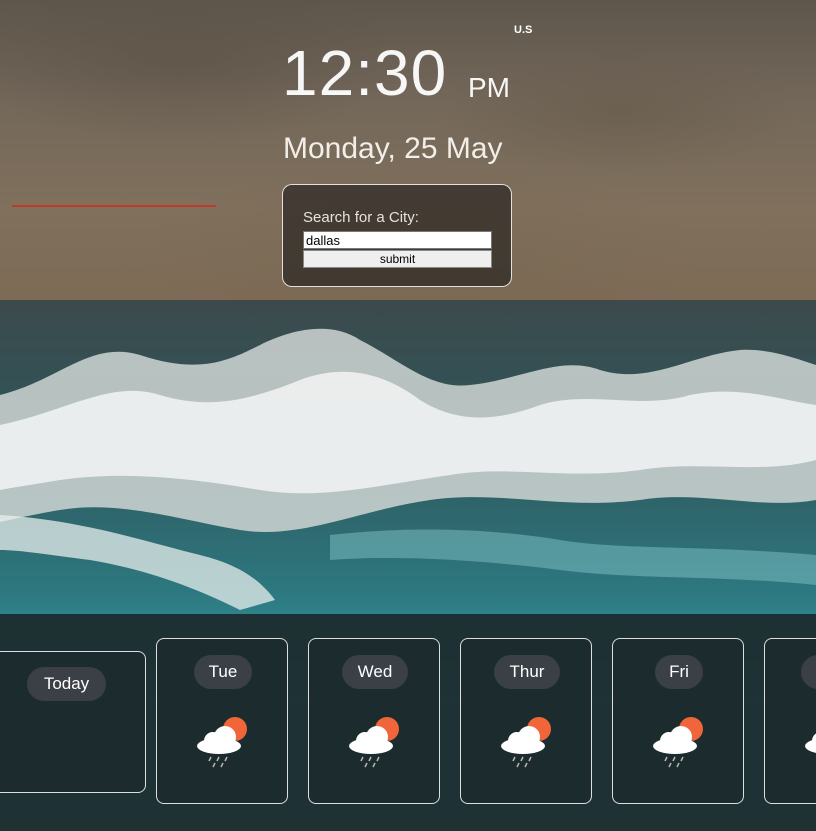 This screenshot has width=816, height=831. Describe the element at coordinates (679, 672) in the screenshot. I see `day-label: Fri` at that location.